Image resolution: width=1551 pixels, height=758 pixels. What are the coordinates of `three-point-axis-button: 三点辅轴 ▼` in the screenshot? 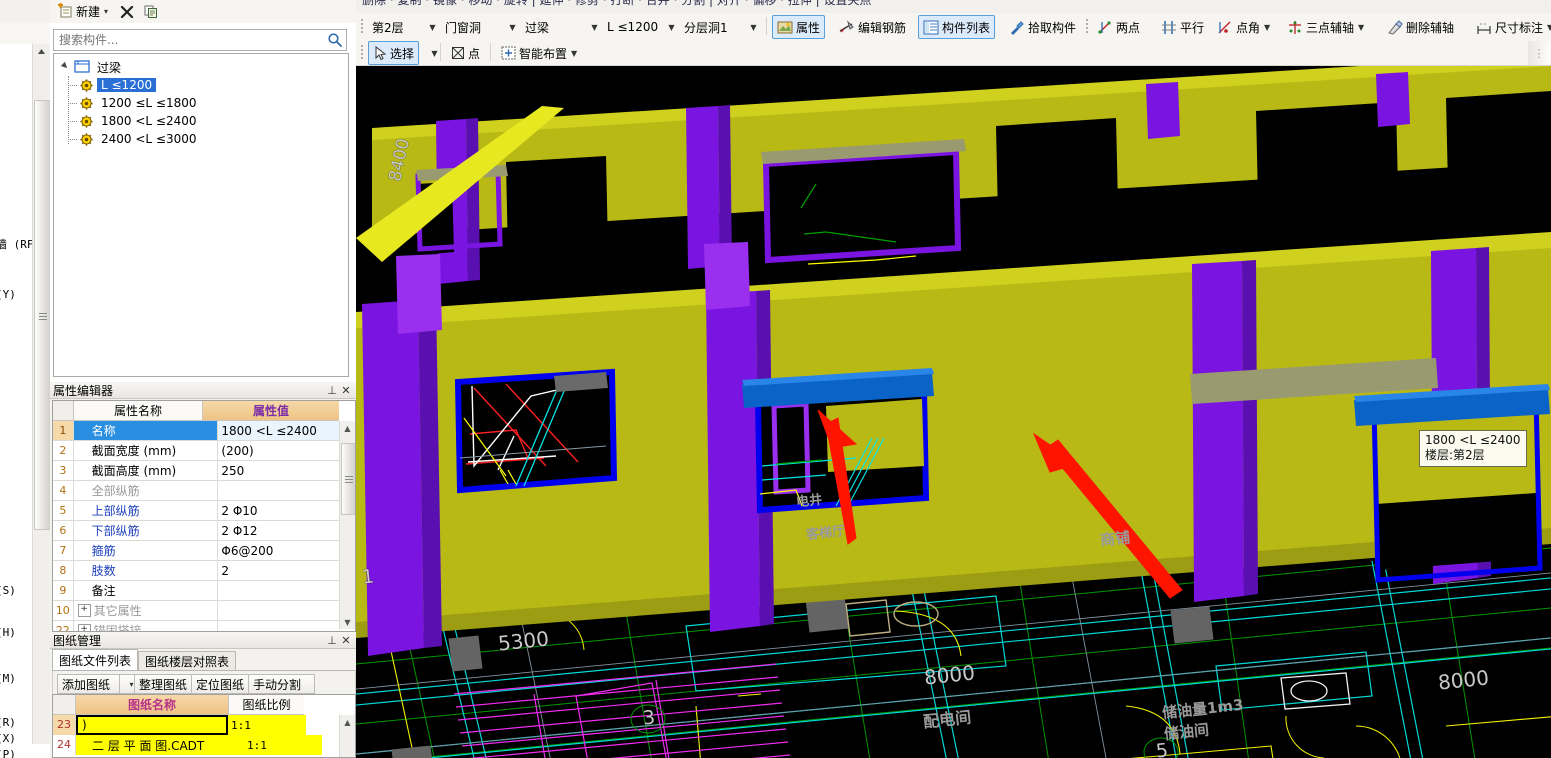 It's located at (1325, 27).